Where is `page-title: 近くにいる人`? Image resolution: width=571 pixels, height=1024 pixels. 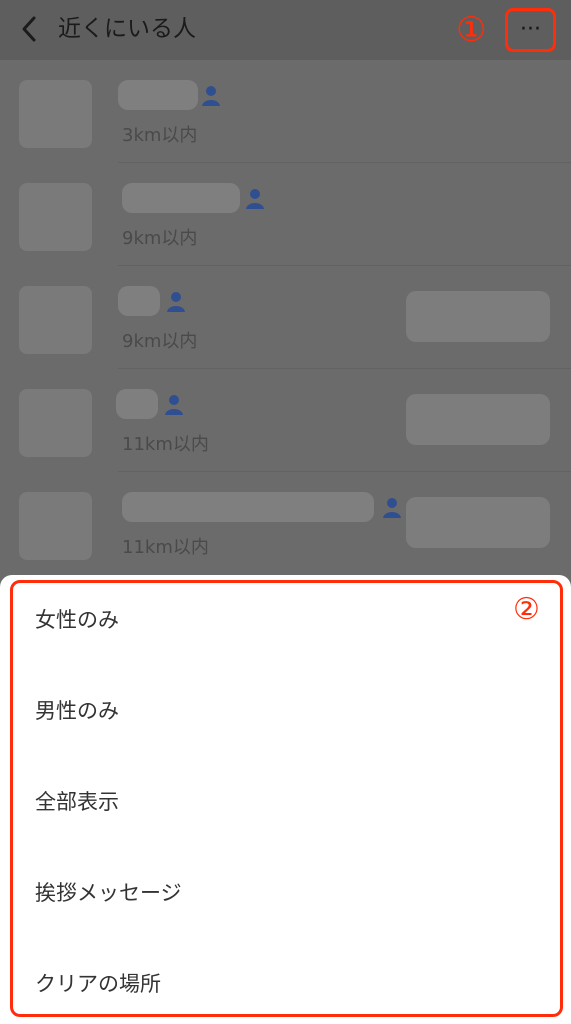
page-title: 近くにいる人 is located at coordinates (127, 29).